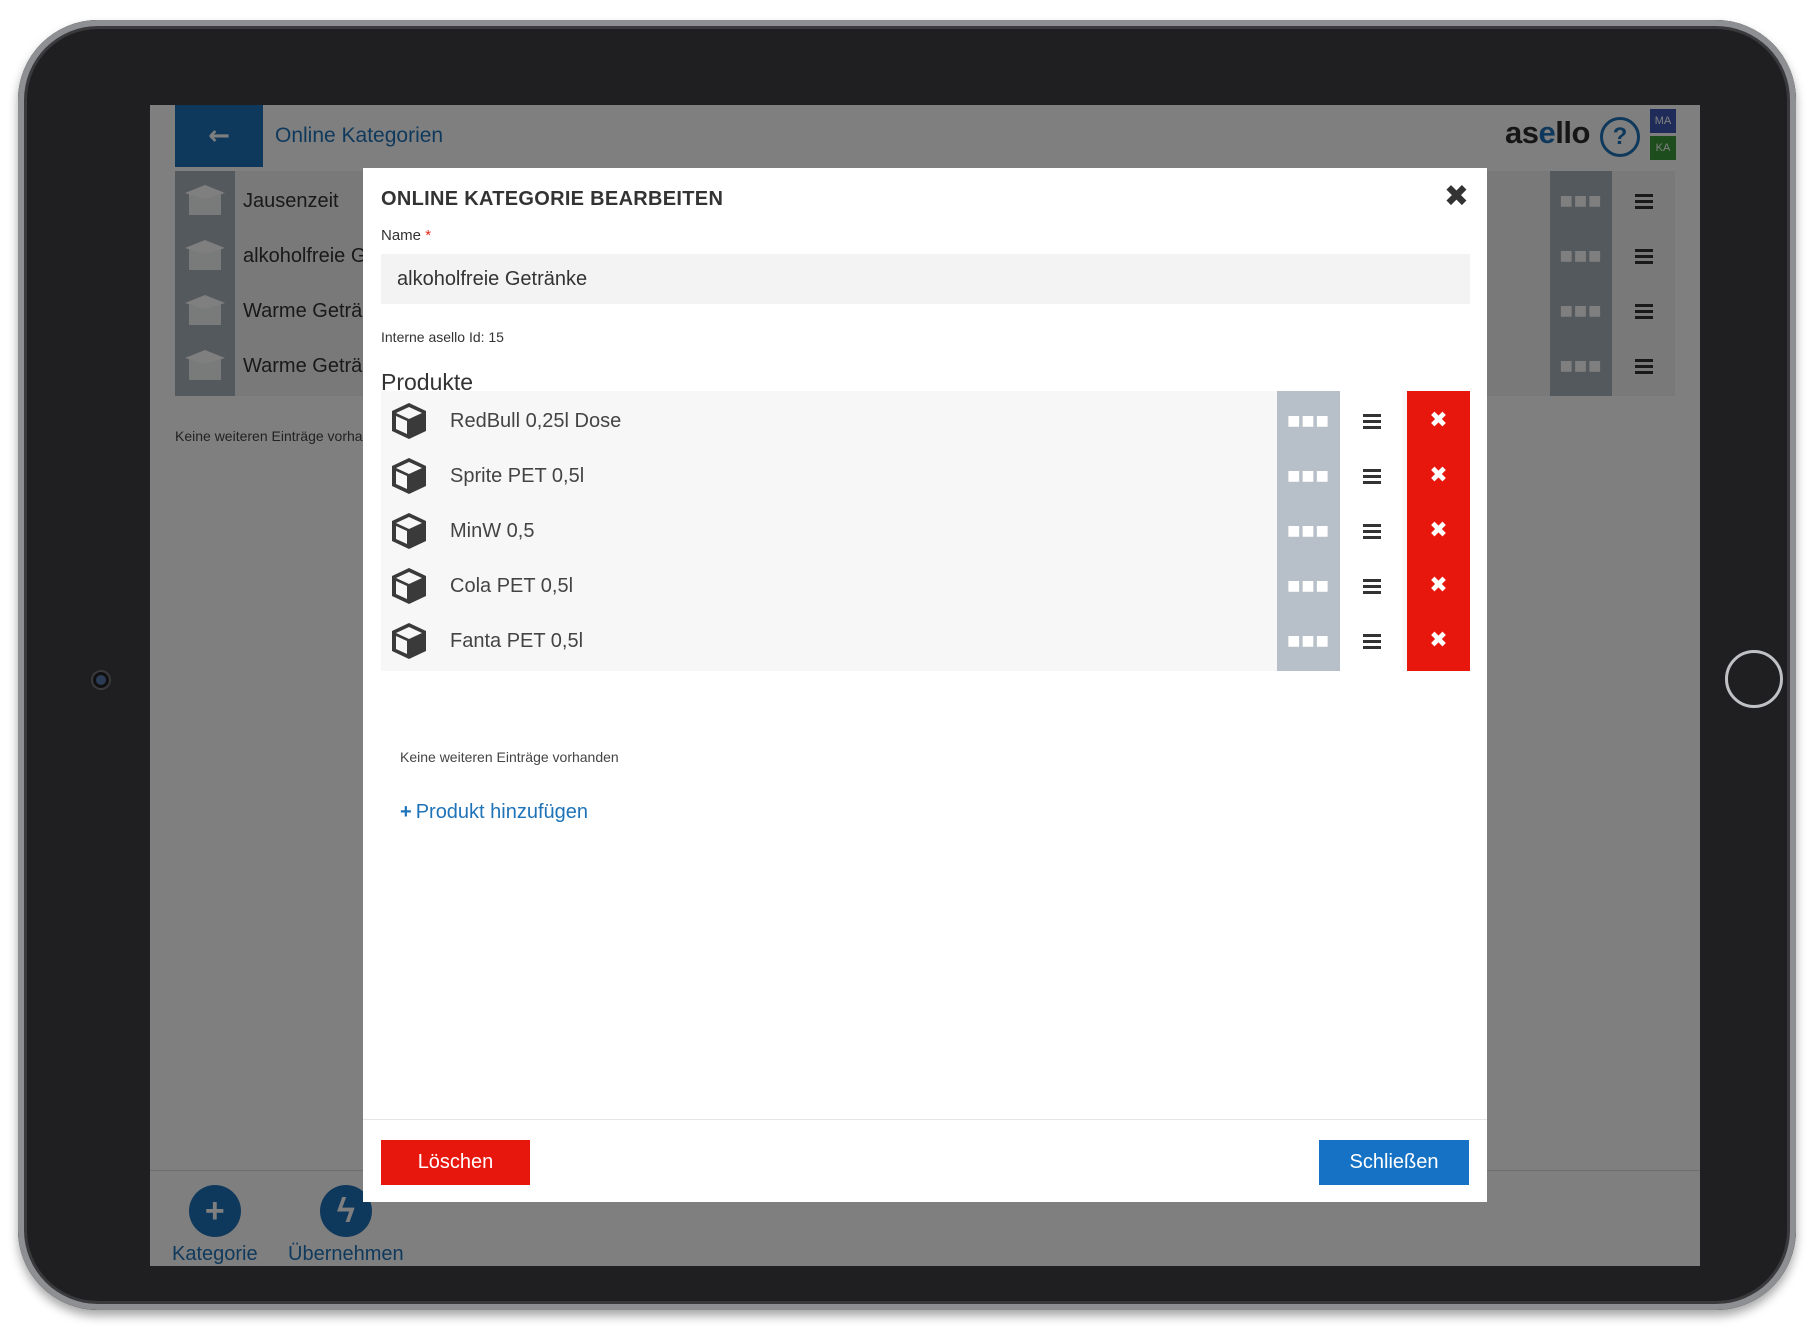 The image size is (1815, 1331). What do you see at coordinates (1394, 1162) in the screenshot?
I see `close-button: Schließen` at bounding box center [1394, 1162].